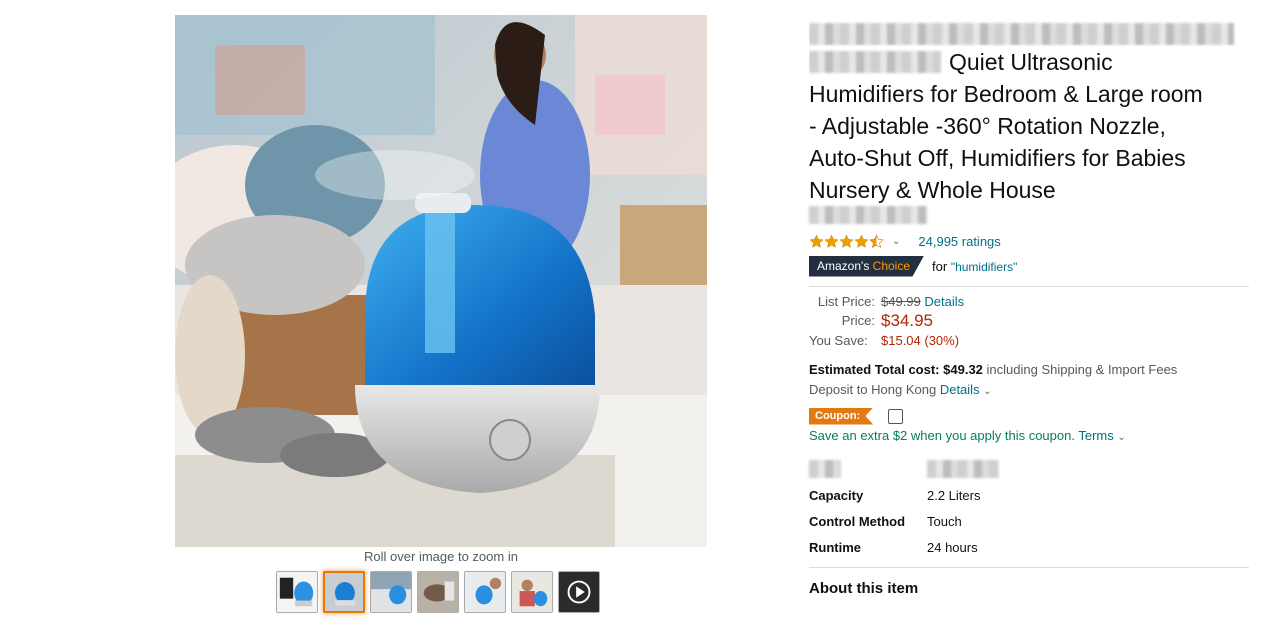 The image size is (1276, 619). What do you see at coordinates (885, 521) in the screenshot?
I see `spec-row: Control Method Touch` at bounding box center [885, 521].